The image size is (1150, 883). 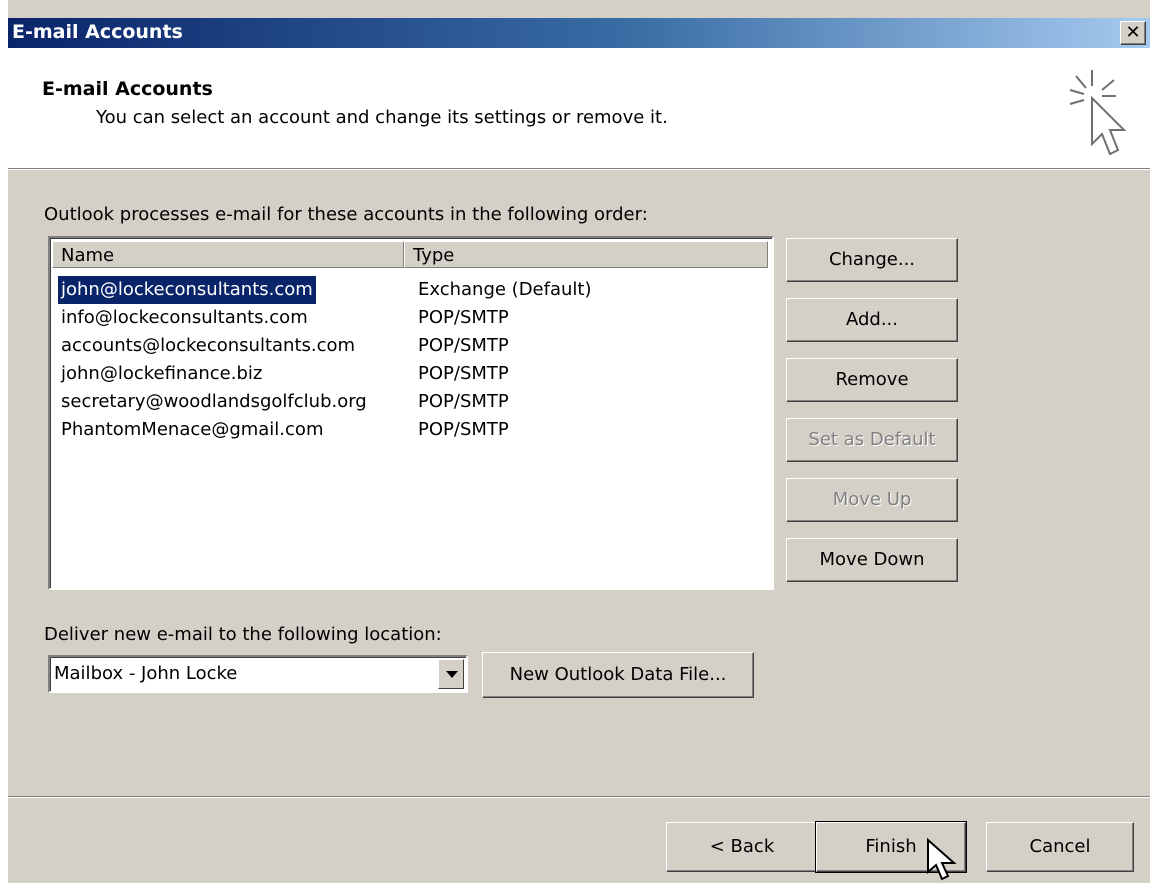 I want to click on header-separator, so click(x=579, y=169).